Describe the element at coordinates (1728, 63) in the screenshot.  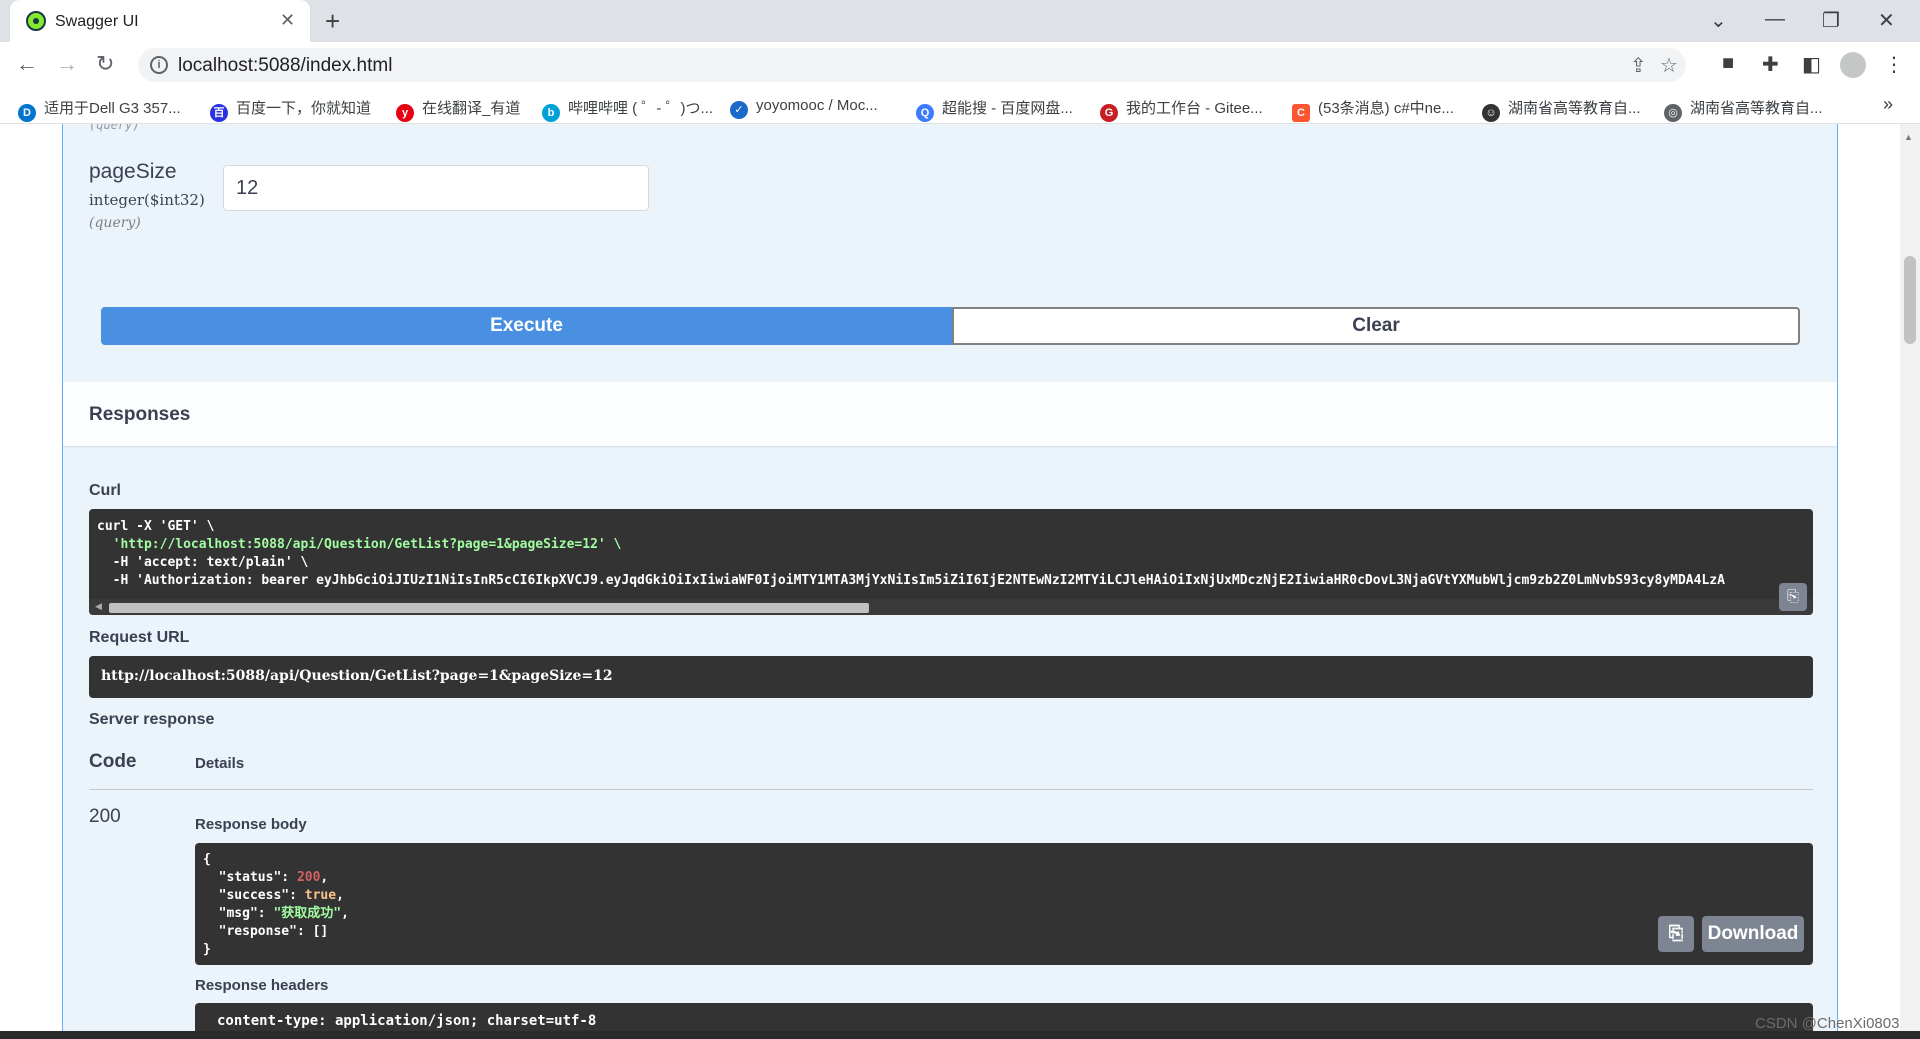
I see `extension-dark-icon: ■` at that location.